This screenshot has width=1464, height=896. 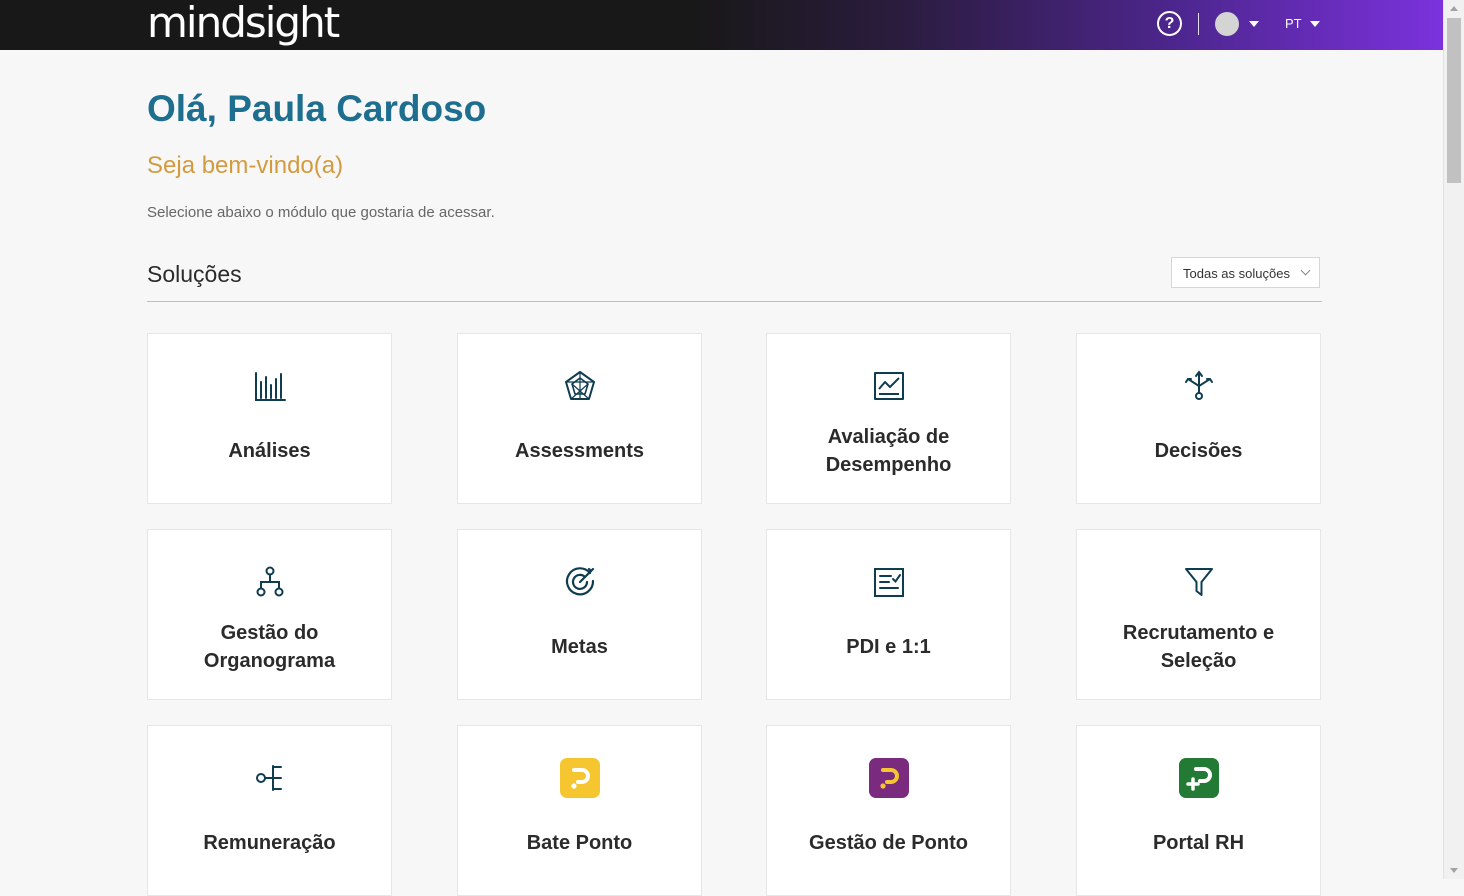 I want to click on section-divider, so click(x=734, y=301).